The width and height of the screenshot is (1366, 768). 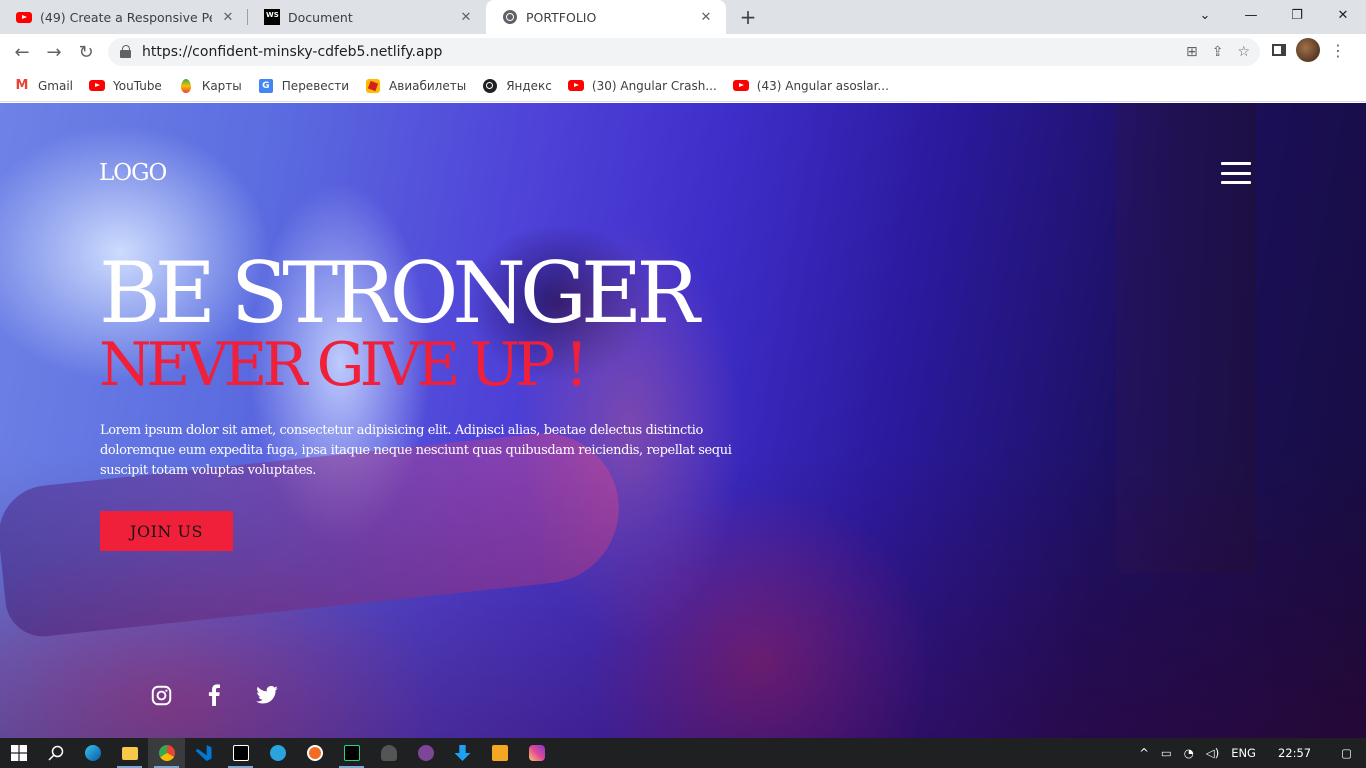 What do you see at coordinates (1343, 15) in the screenshot?
I see `close-window-button: ✕` at bounding box center [1343, 15].